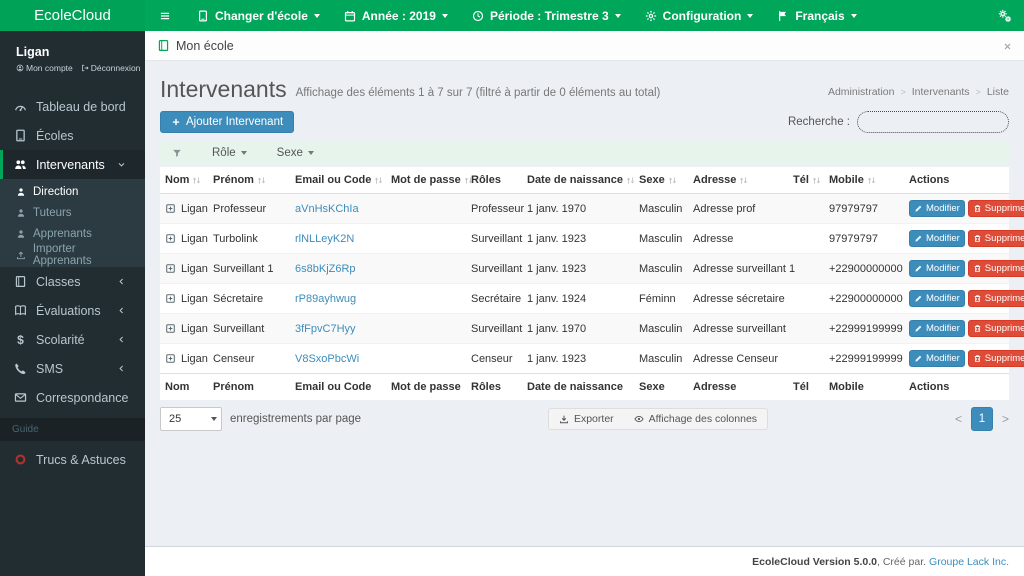 Image resolution: width=1024 pixels, height=576 pixels. Describe the element at coordinates (814, 561) in the screenshot. I see `footer-version: EcoleCloud Version 5.0.0` at that location.